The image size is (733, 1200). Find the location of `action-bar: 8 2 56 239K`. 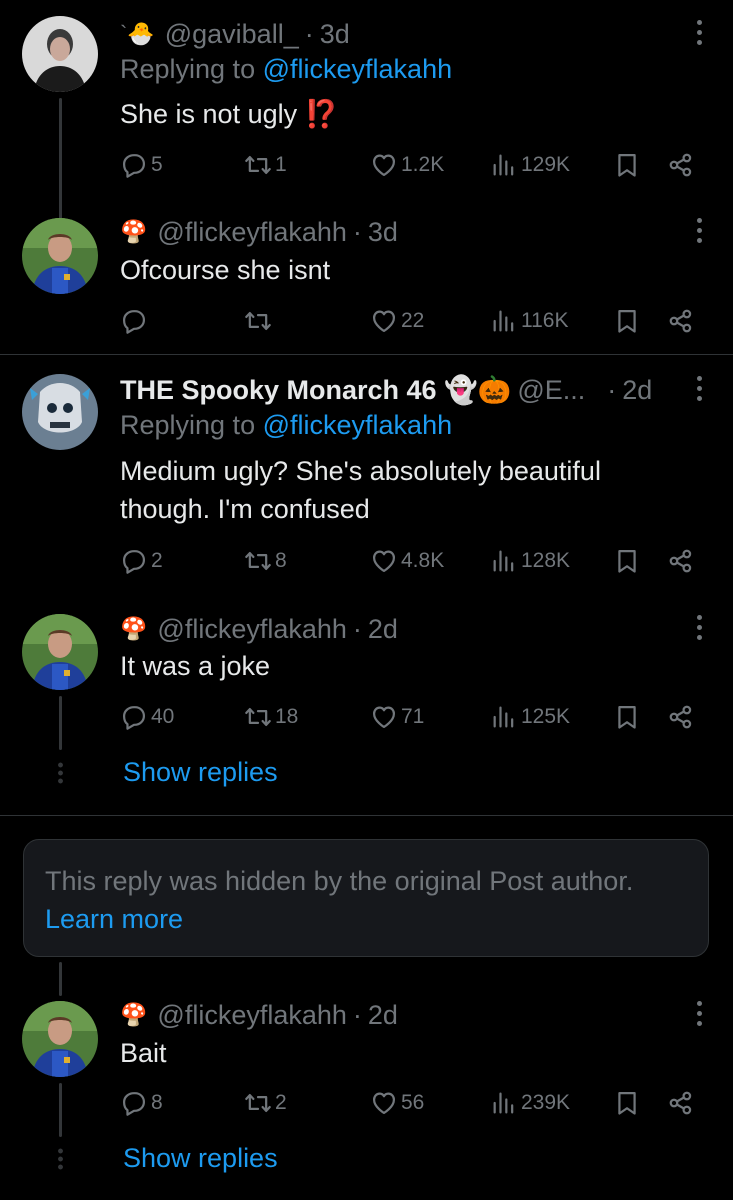

action-bar: 8 2 56 239K is located at coordinates (410, 1103).